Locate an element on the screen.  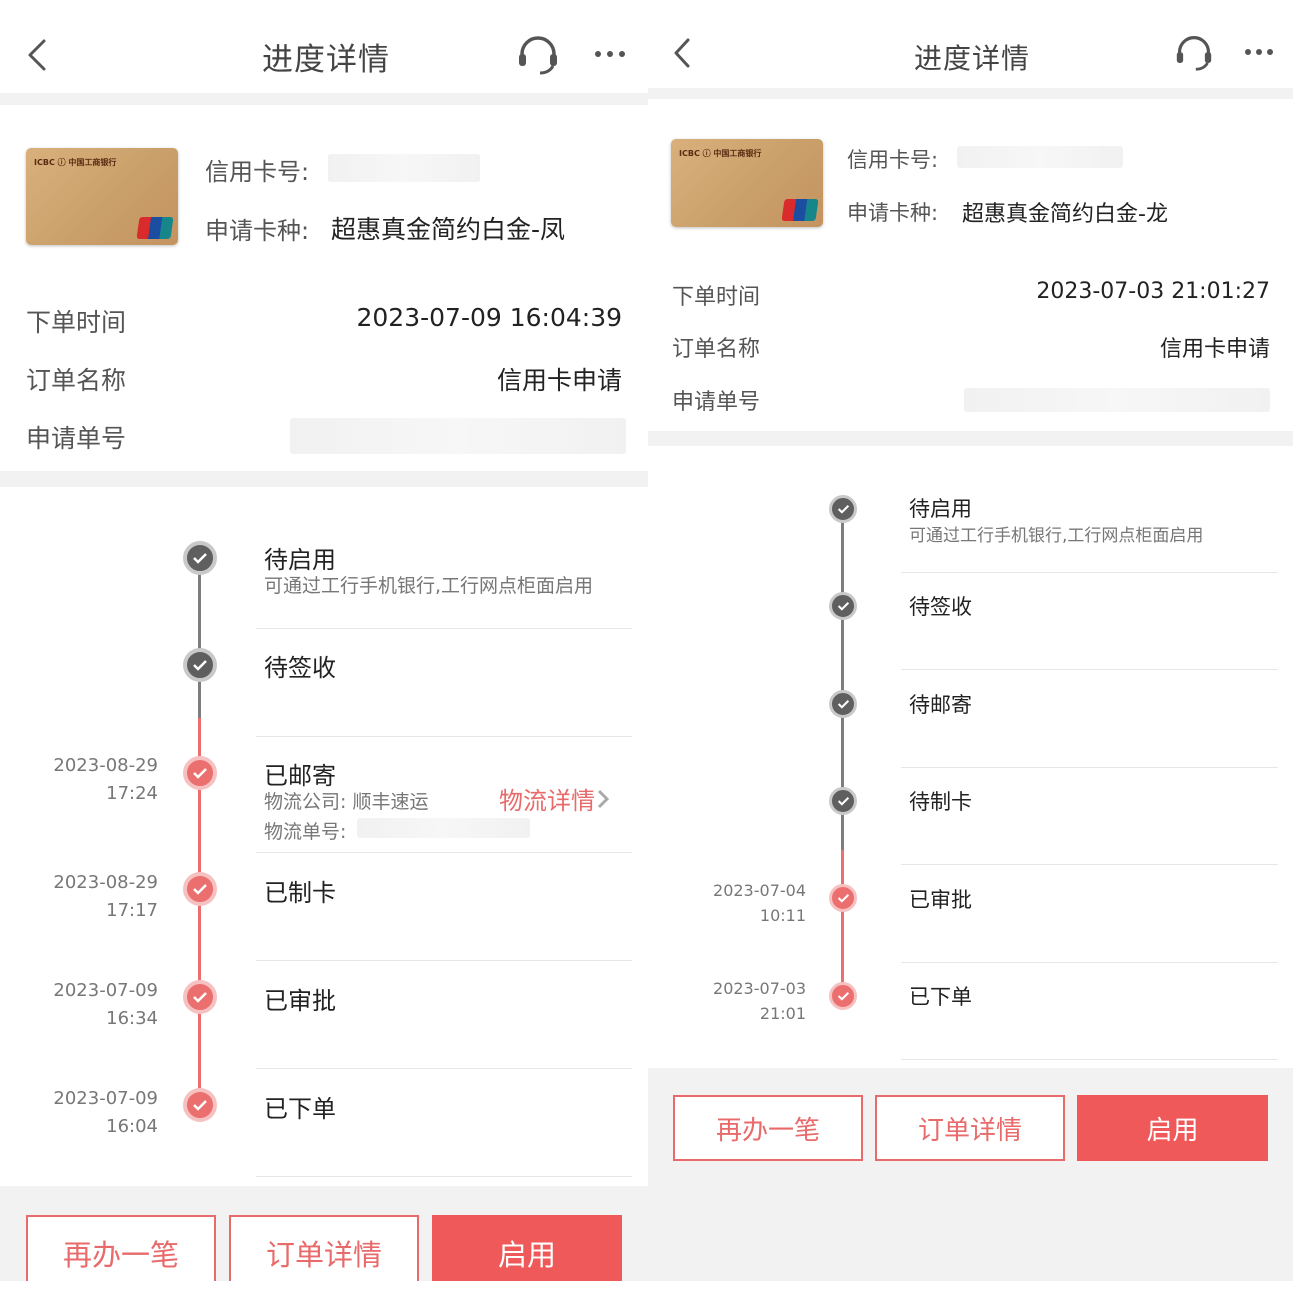
order-time-value: 2023-07-09 16:04:39 is located at coordinates (489, 317).